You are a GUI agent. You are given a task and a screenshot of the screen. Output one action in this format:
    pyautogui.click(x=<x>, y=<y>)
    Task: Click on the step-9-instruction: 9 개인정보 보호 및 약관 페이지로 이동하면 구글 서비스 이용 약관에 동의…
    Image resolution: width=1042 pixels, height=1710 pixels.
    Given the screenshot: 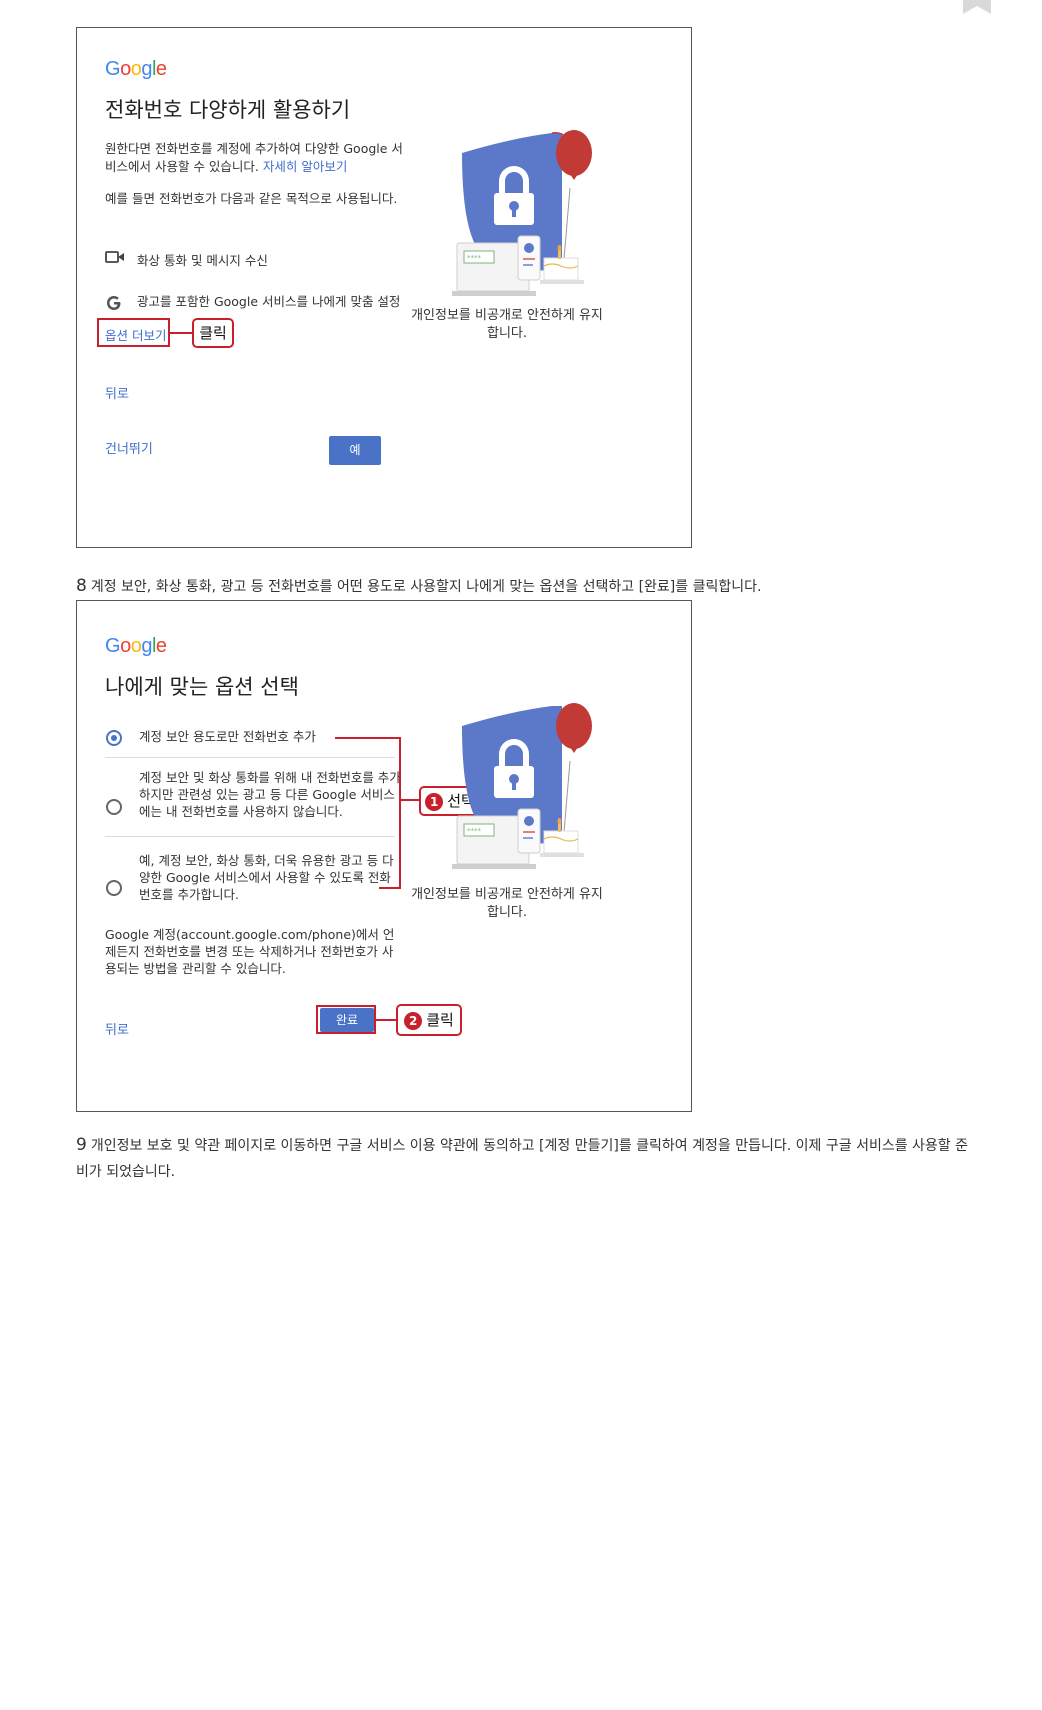 What is the action you would take?
    pyautogui.click(x=526, y=1158)
    